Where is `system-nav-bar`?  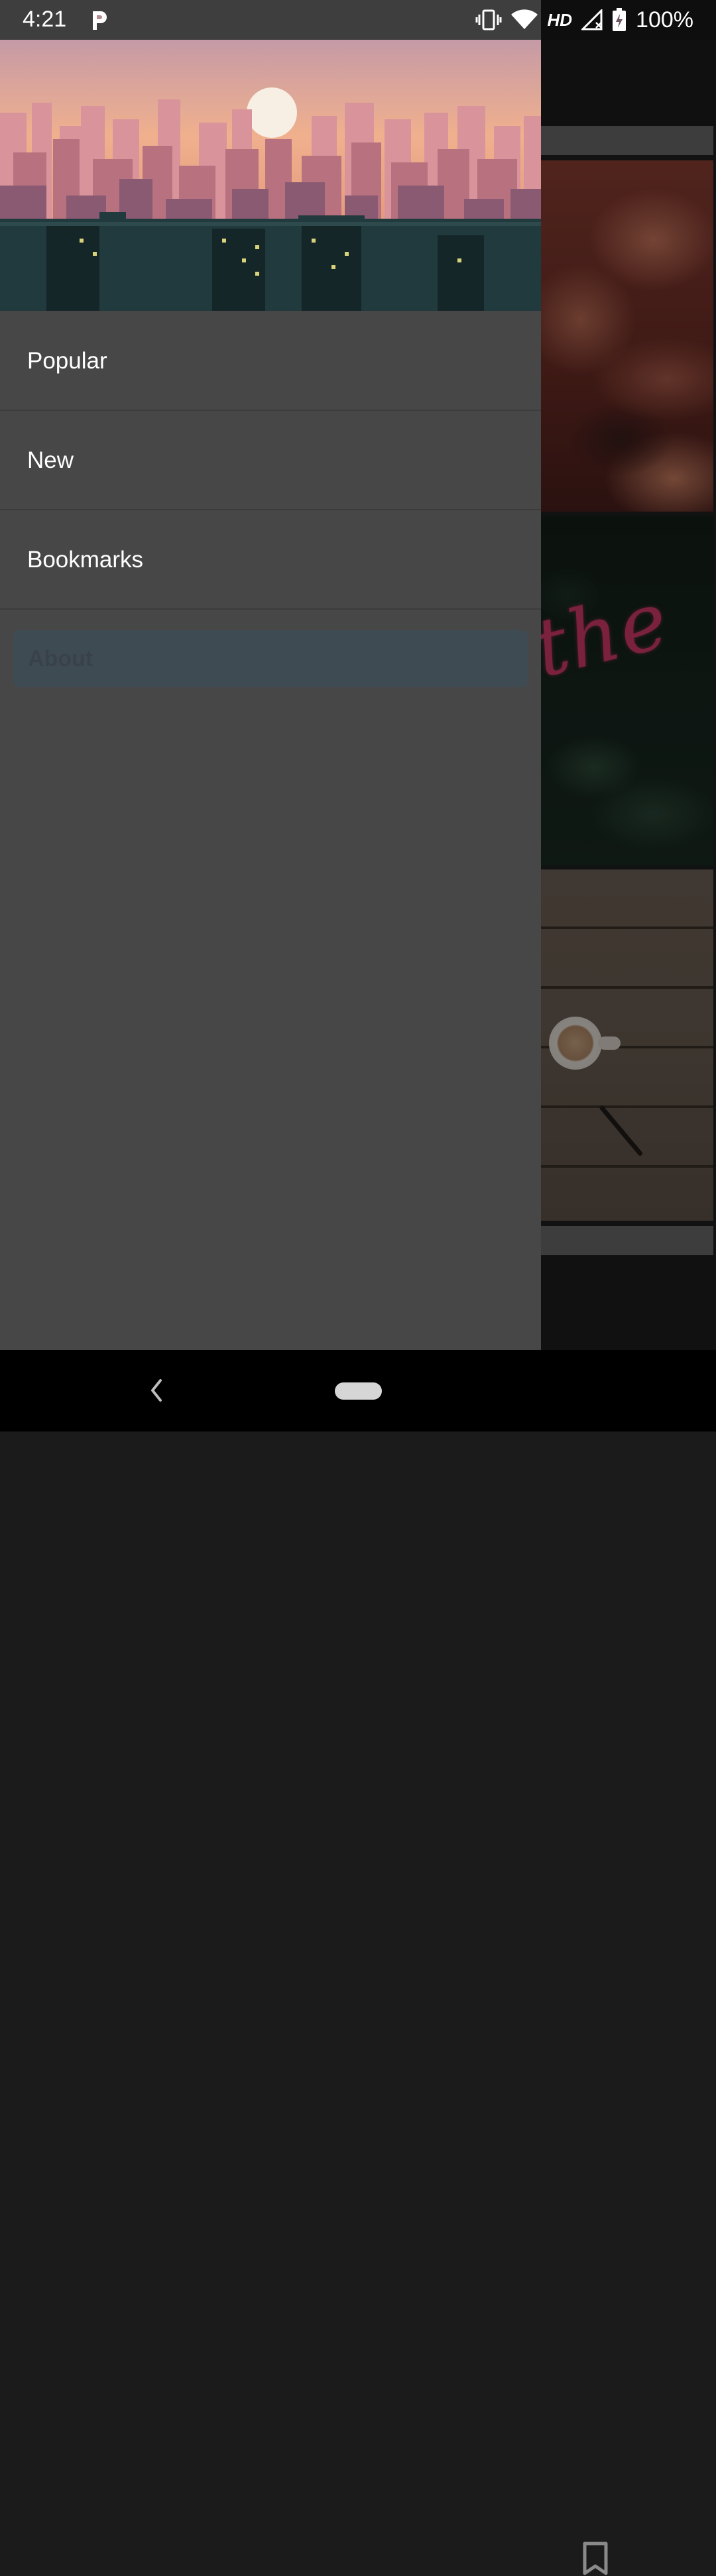 system-nav-bar is located at coordinates (358, 1390).